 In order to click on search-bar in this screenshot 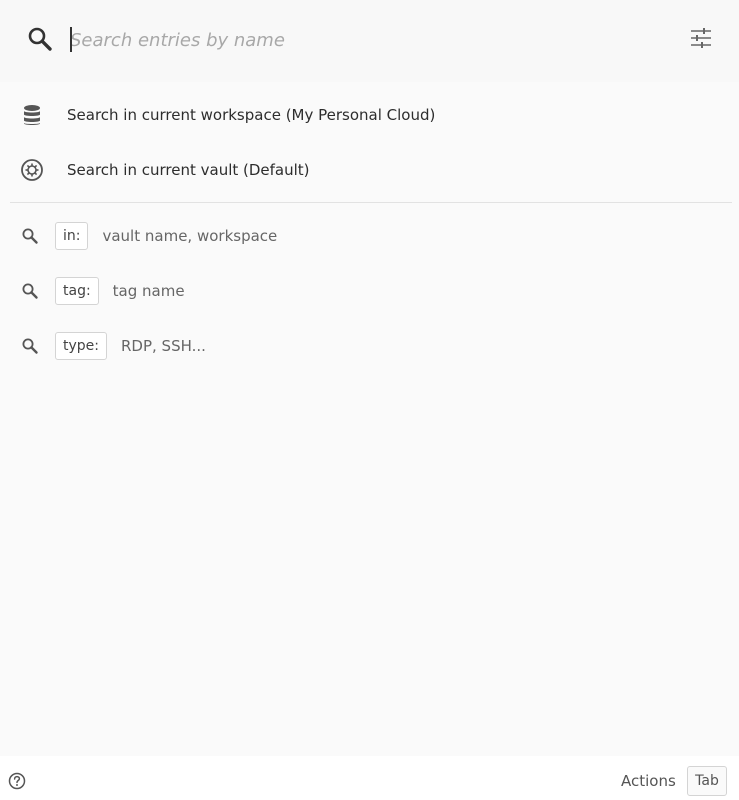, I will do `click(369, 41)`.